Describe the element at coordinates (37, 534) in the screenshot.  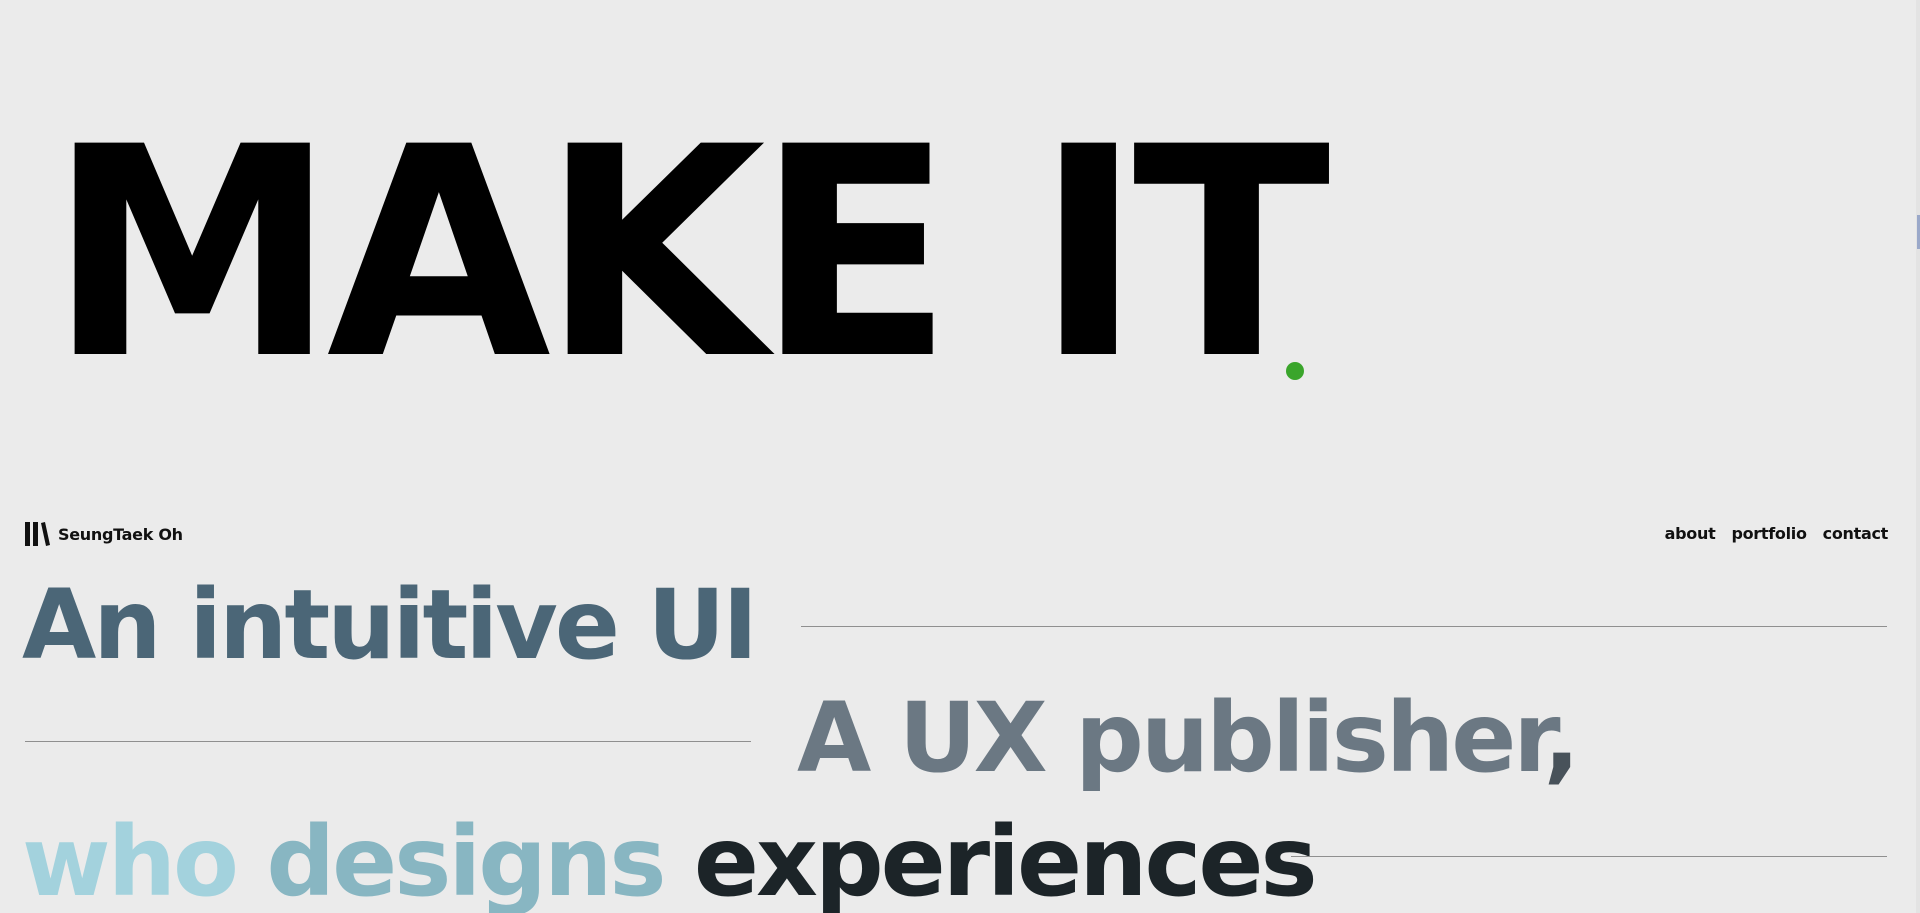
I see `books-icon` at that location.